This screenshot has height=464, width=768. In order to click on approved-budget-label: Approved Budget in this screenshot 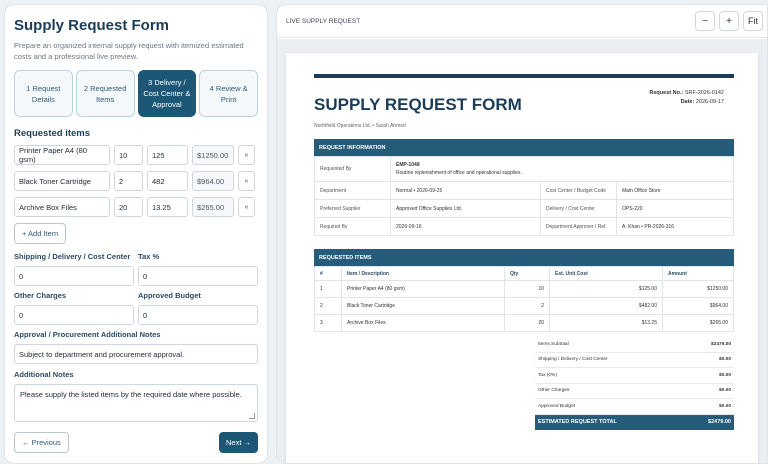, I will do `click(169, 295)`.